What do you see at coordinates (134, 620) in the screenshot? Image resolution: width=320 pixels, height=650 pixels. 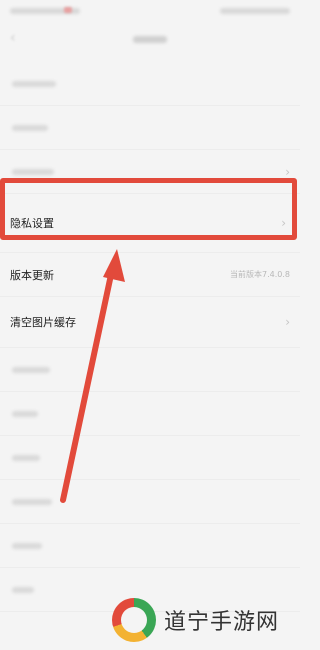 I see `watermark-logo-icon` at bounding box center [134, 620].